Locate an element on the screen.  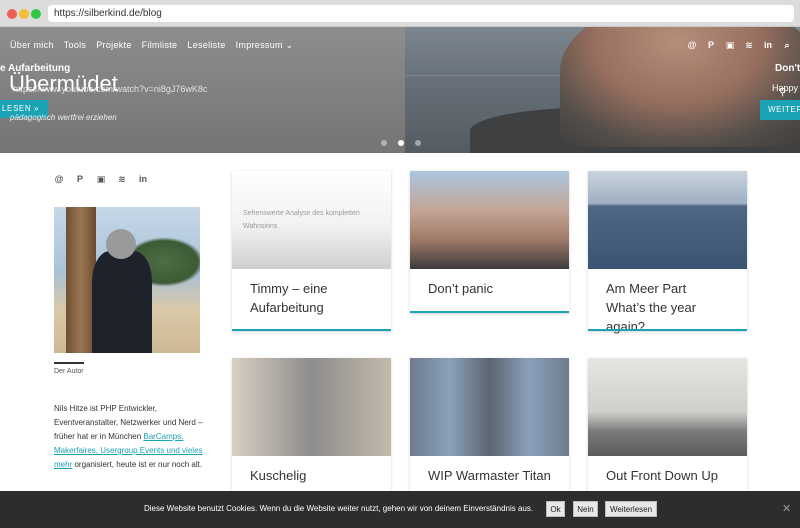
post-card: WIP Warmaster Titan is located at coordinates (489, 428).